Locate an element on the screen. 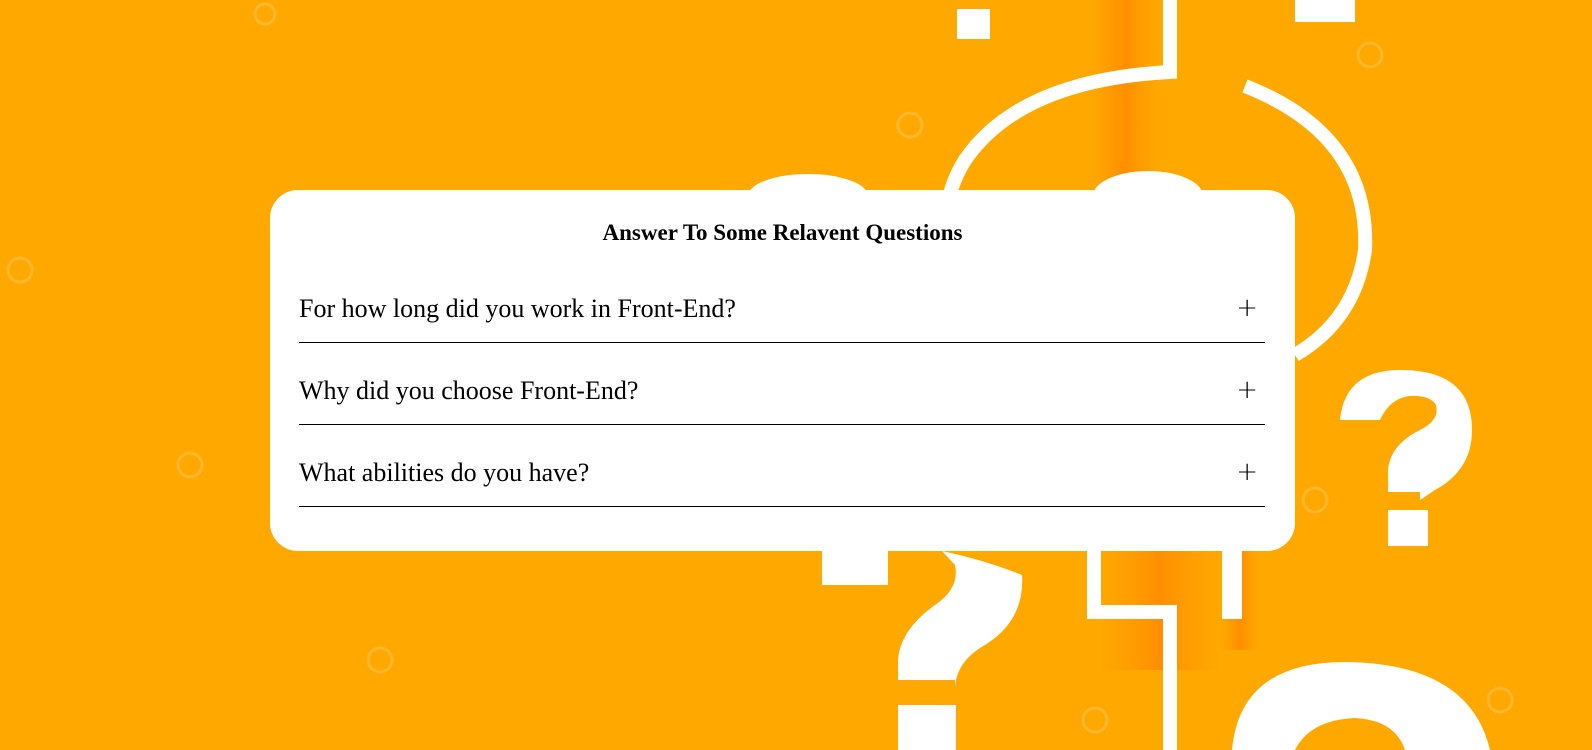 The width and height of the screenshot is (1592, 750). faq-item: What abilities do you have? + is located at coordinates (782, 466).